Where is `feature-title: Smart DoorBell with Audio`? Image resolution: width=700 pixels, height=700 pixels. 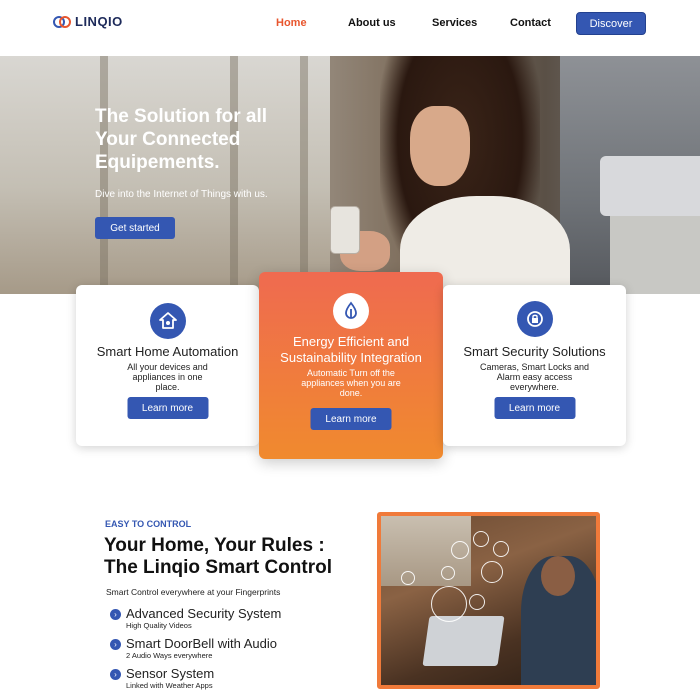
feature-title: Smart DoorBell with Audio is located at coordinates (202, 643).